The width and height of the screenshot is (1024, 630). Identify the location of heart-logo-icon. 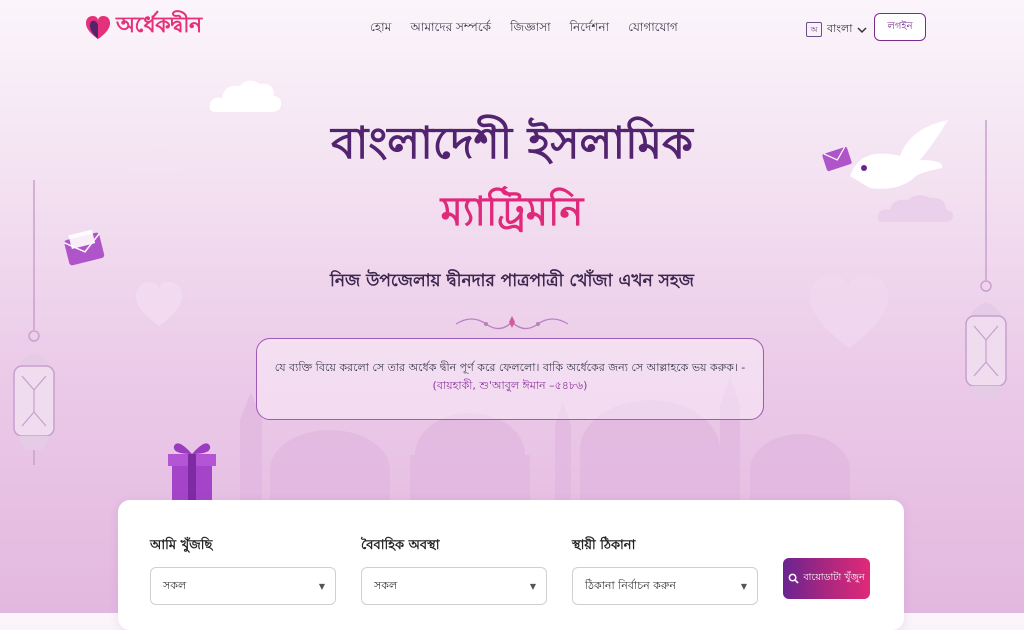
(98, 27).